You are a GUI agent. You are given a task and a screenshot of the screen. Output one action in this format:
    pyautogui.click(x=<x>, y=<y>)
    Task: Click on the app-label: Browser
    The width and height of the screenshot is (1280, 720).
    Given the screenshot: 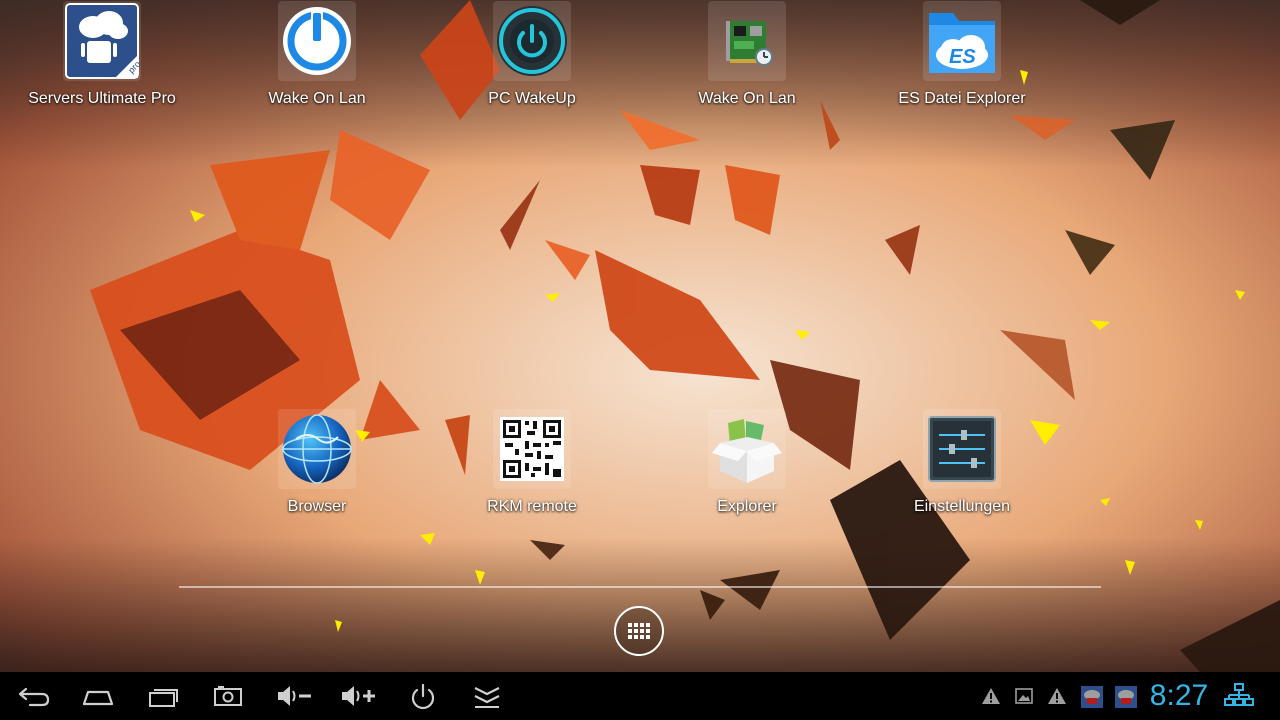 What is the action you would take?
    pyautogui.click(x=317, y=506)
    